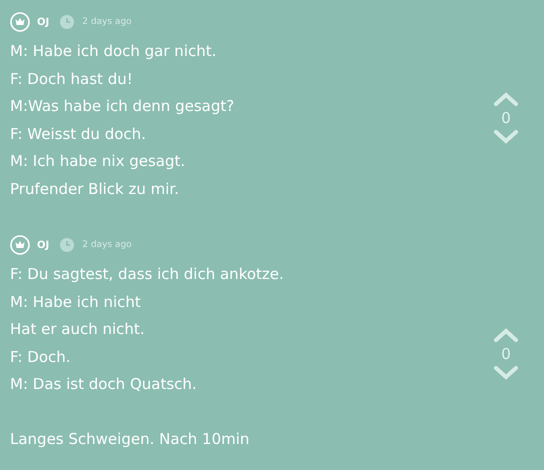  I want to click on post-line: M:Was habe ich denn gesagt?, so click(122, 106).